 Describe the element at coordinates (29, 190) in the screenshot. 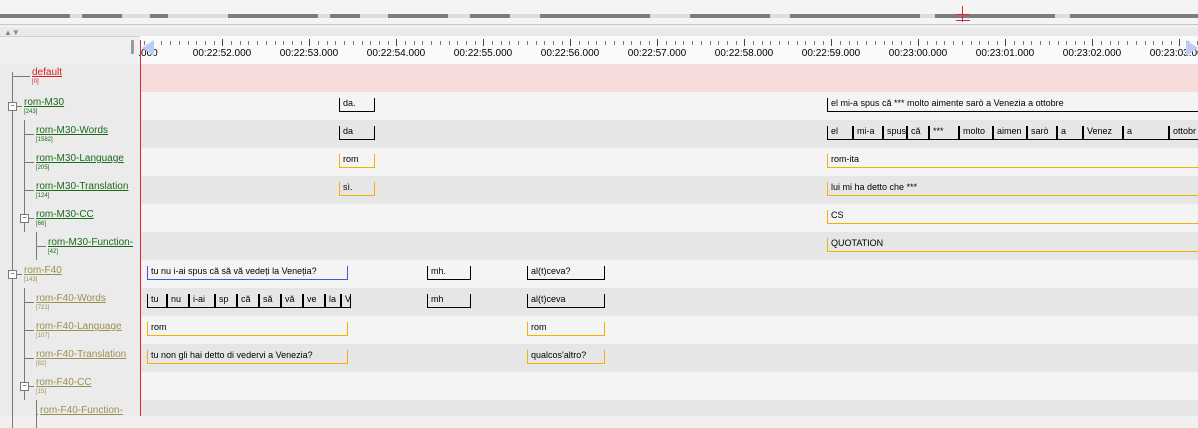

I see `tree-connector` at that location.